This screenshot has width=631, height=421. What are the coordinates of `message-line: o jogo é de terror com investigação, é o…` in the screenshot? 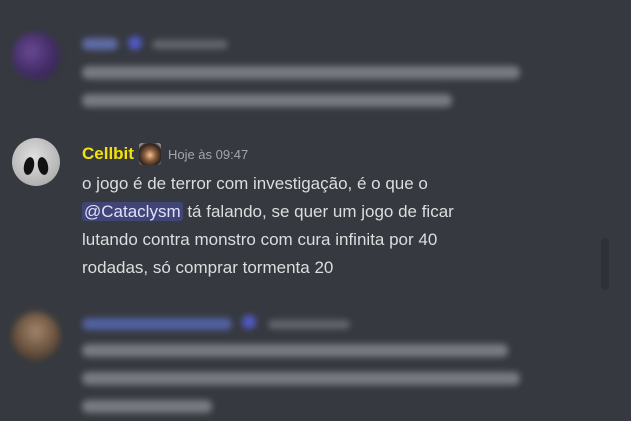 It's located at (255, 183).